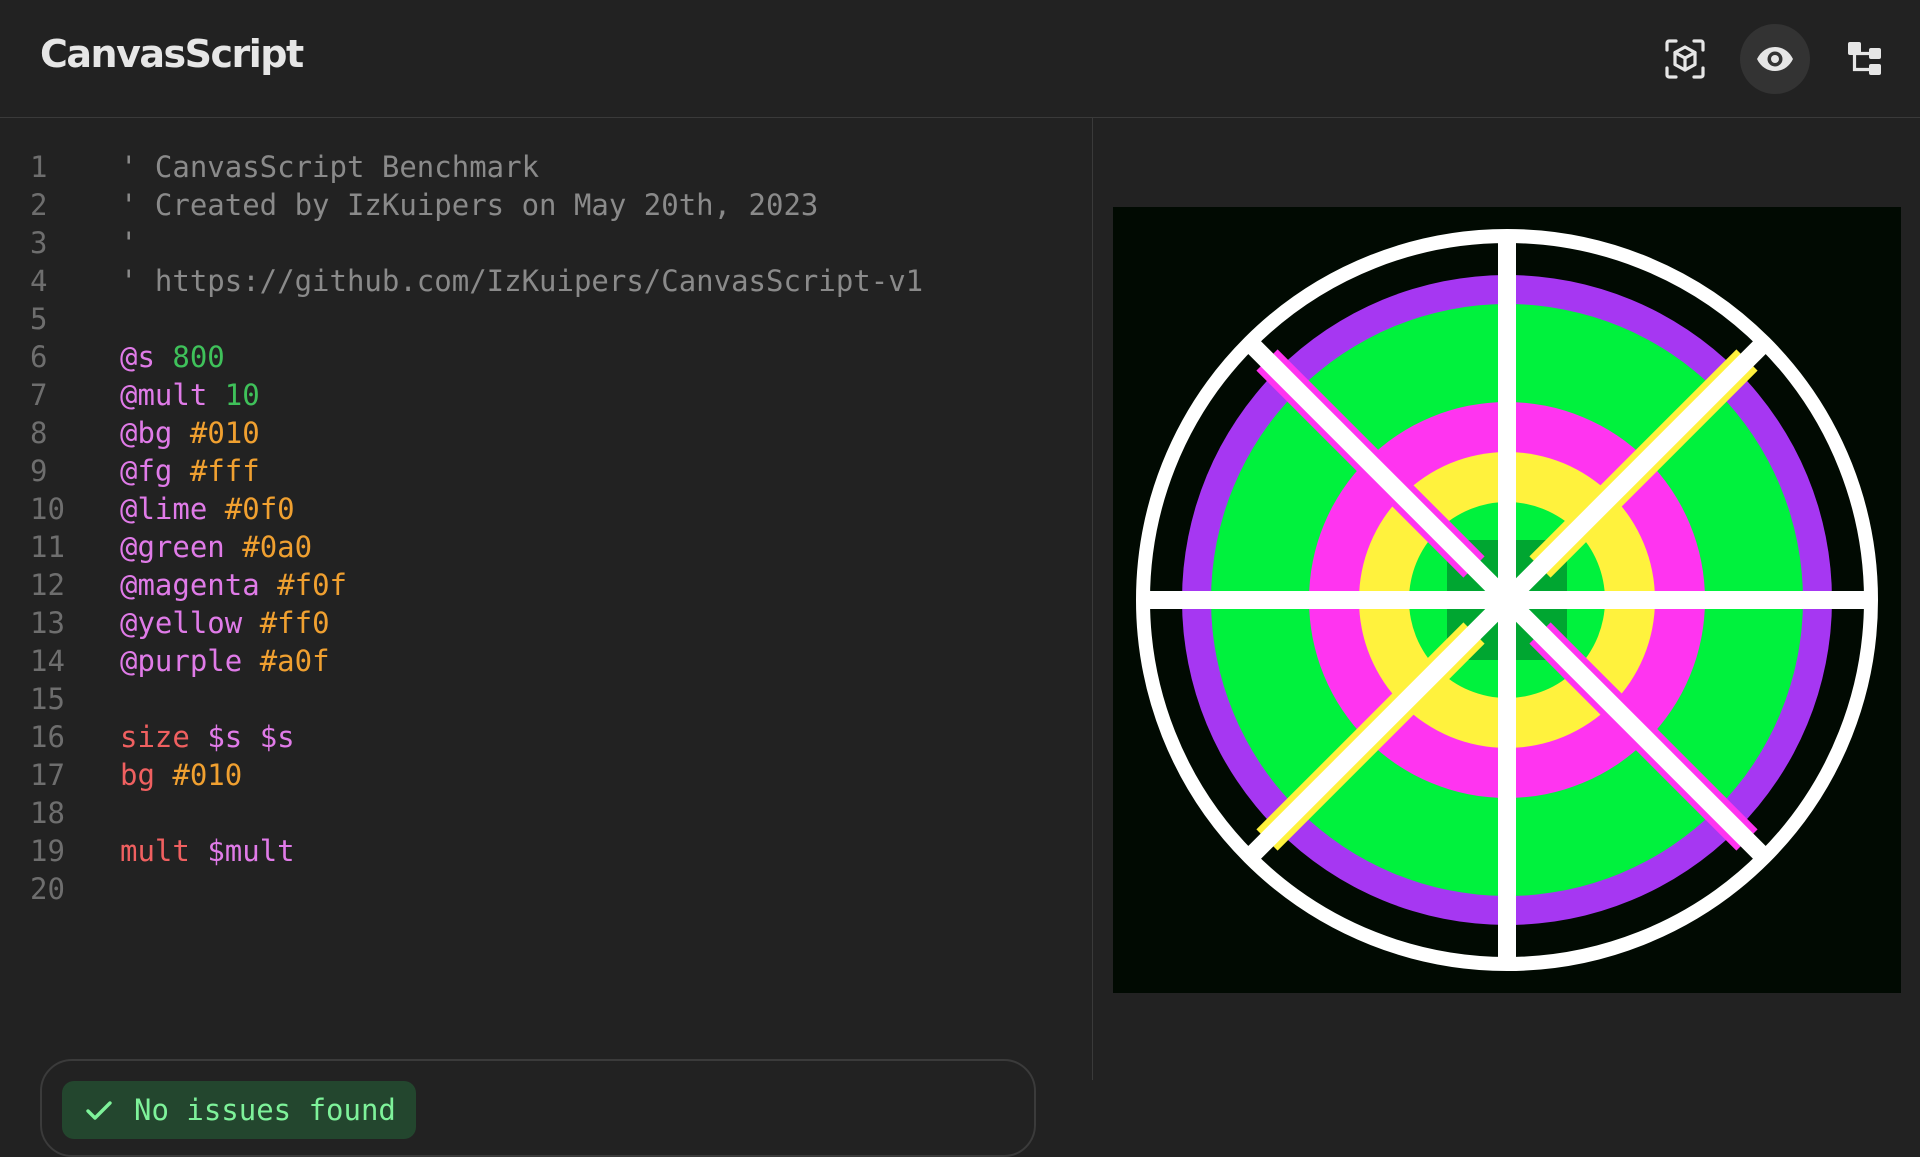 Image resolution: width=1920 pixels, height=1157 pixels. Describe the element at coordinates (190, 585) in the screenshot. I see `code-token: @magenta` at that location.